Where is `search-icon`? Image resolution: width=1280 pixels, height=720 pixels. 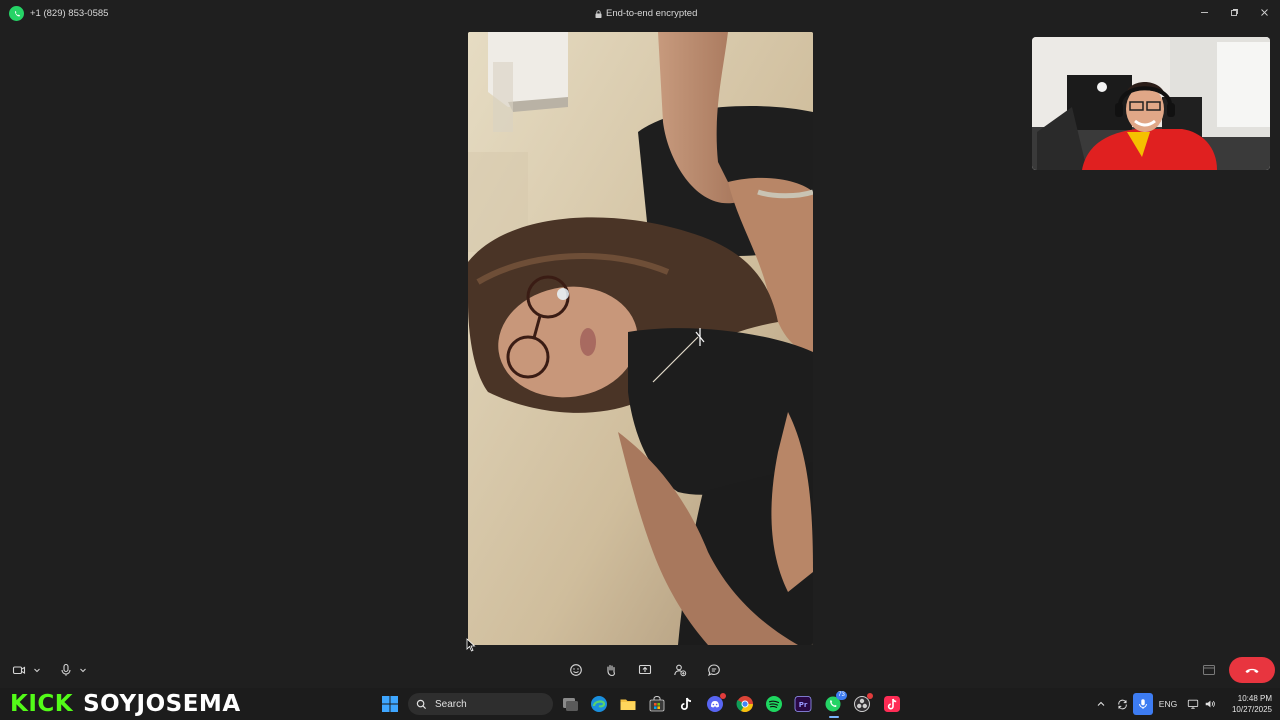 search-icon is located at coordinates (421, 704).